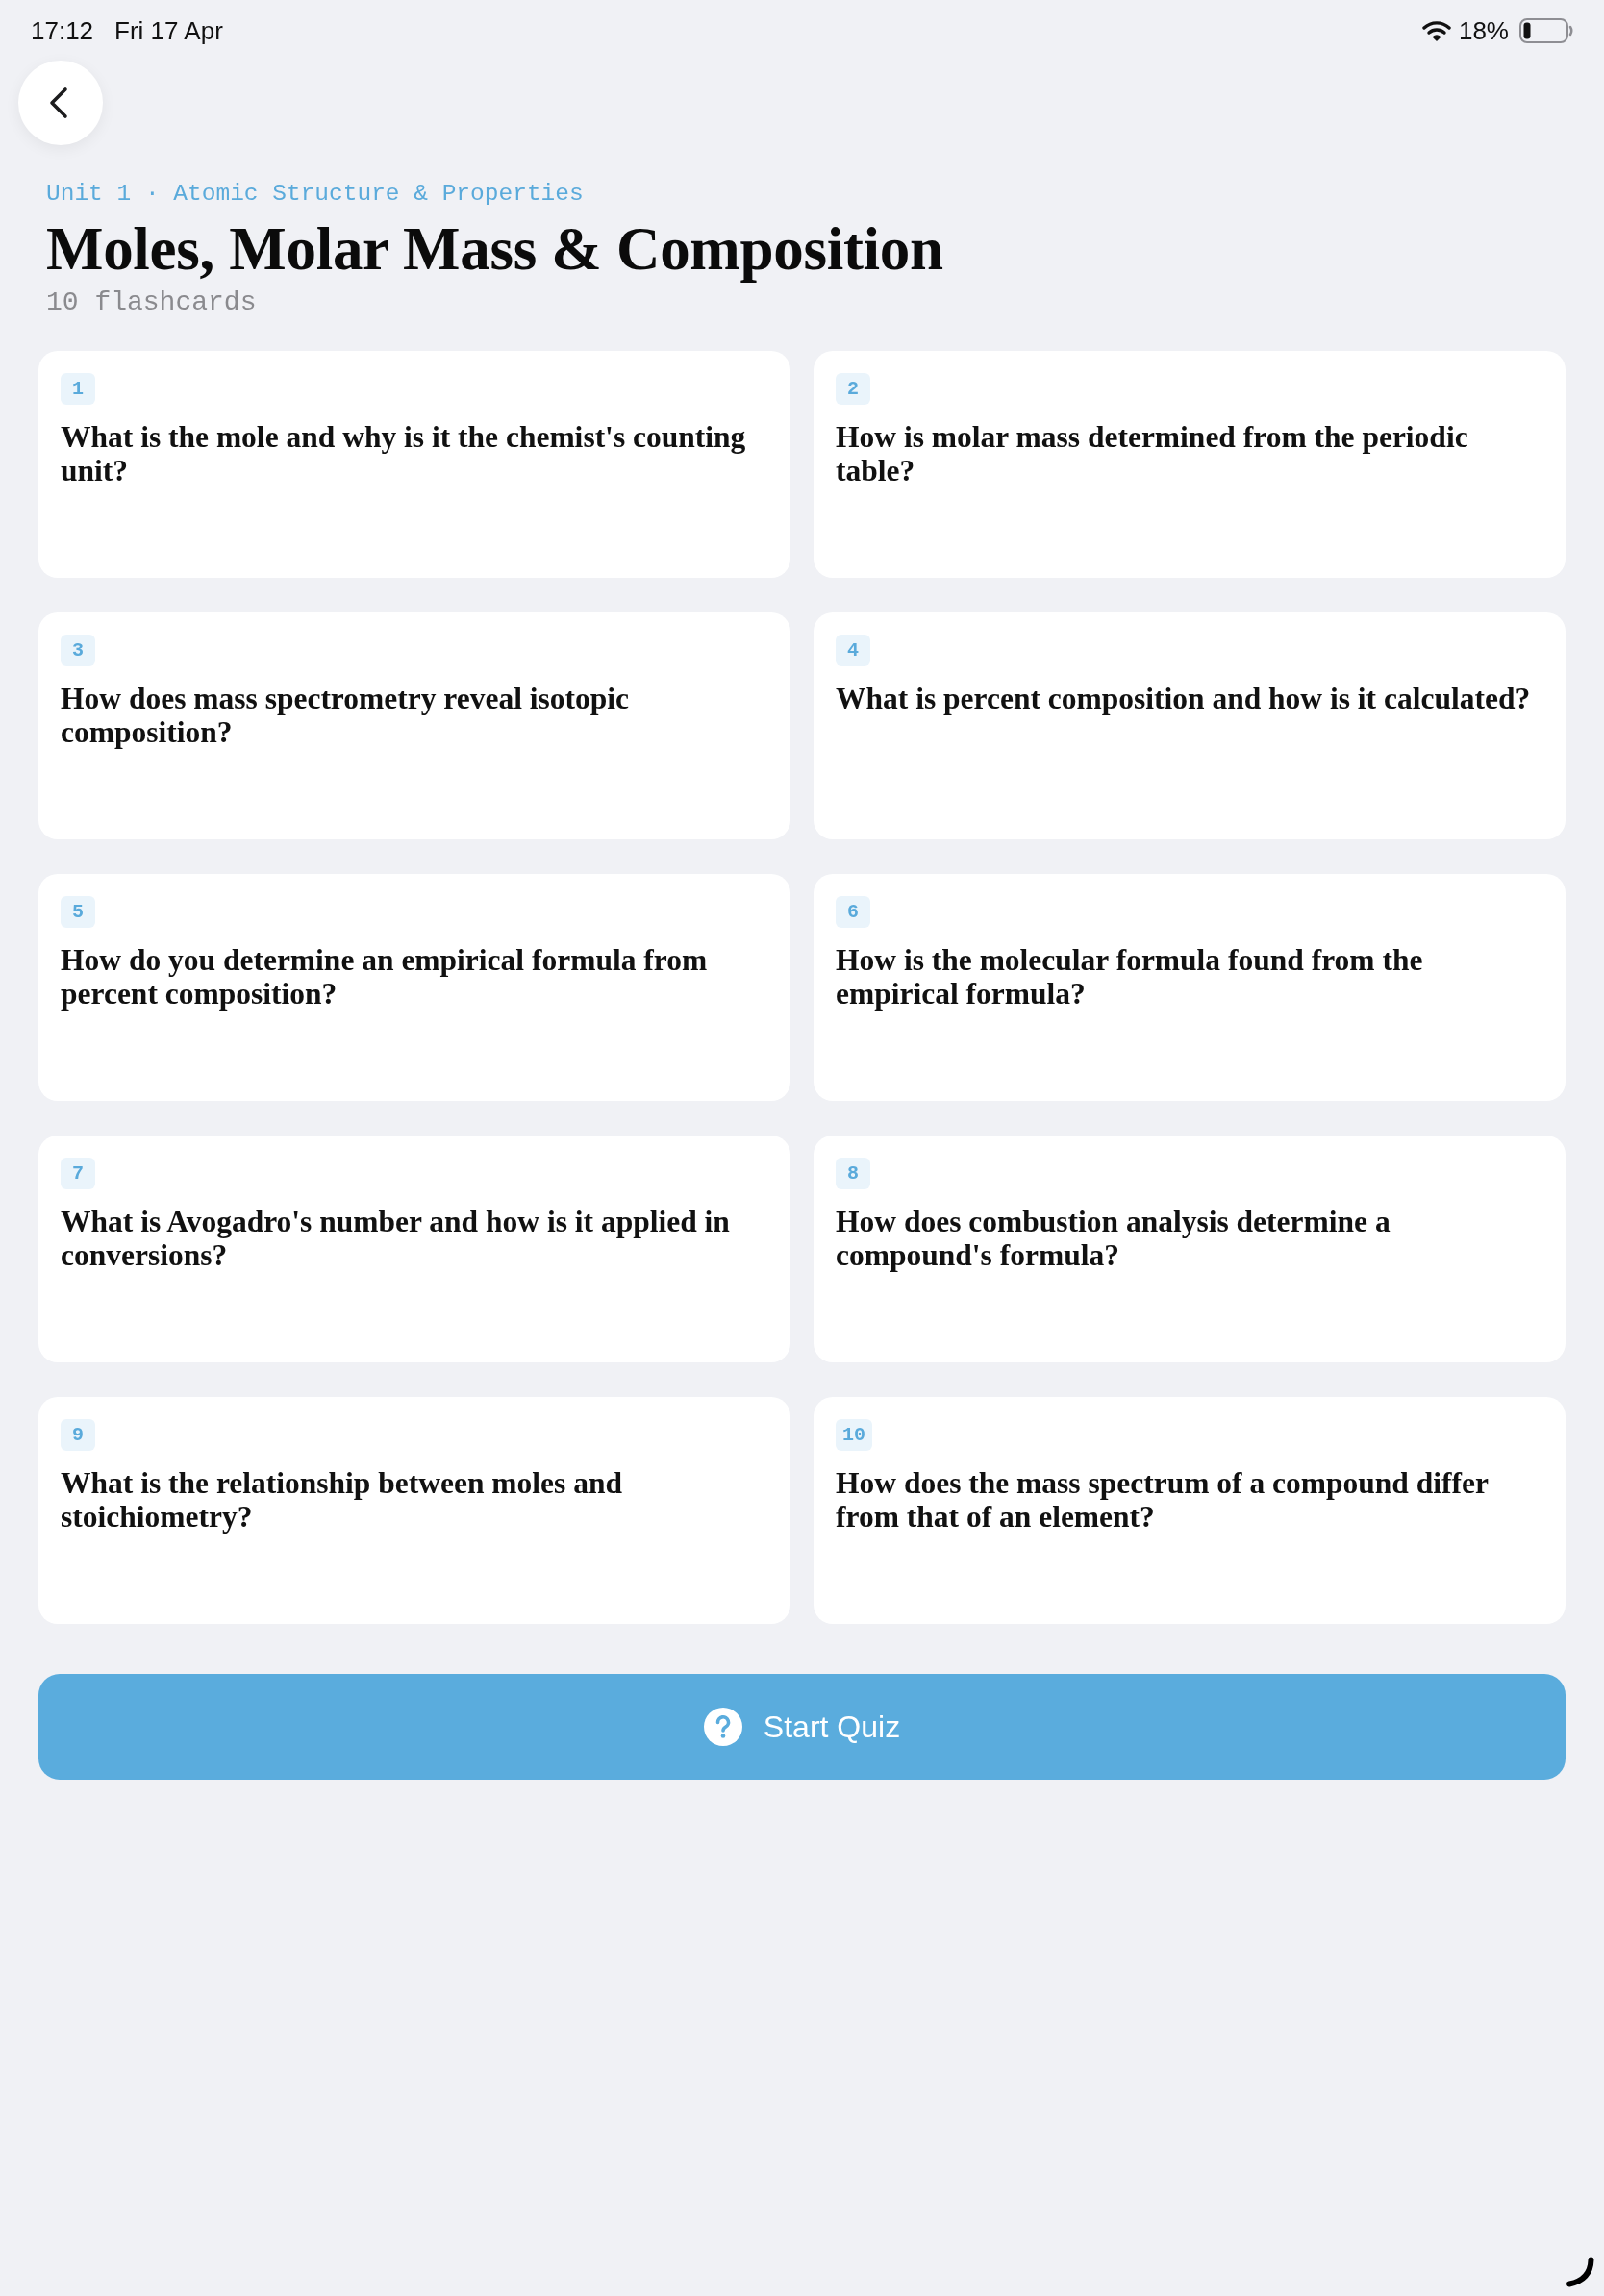 The image size is (1604, 2296). What do you see at coordinates (1130, 977) in the screenshot?
I see `question-text: How is the molecular formula found from the empirical formula?` at bounding box center [1130, 977].